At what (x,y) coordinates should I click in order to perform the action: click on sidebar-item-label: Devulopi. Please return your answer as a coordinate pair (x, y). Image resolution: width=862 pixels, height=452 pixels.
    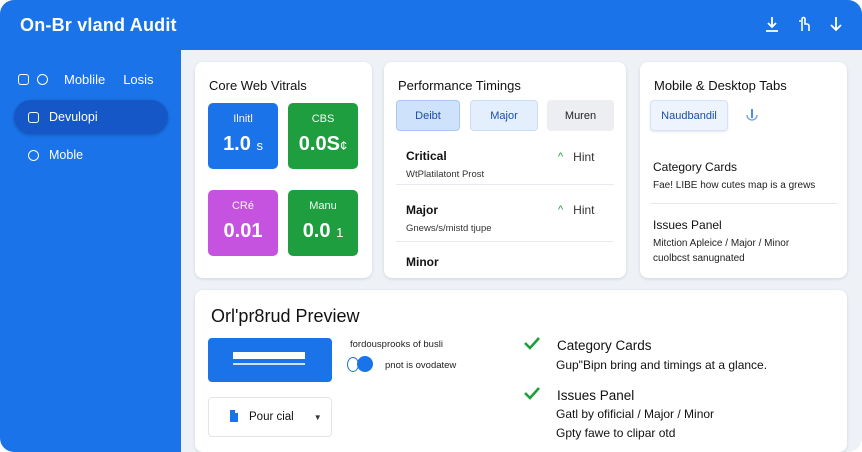
    Looking at the image, I should click on (73, 117).